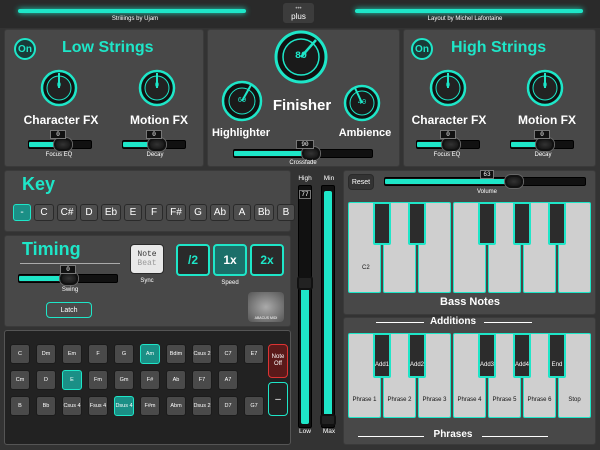 This screenshot has width=600, height=450. I want to click on chord-button: E7, so click(254, 354).